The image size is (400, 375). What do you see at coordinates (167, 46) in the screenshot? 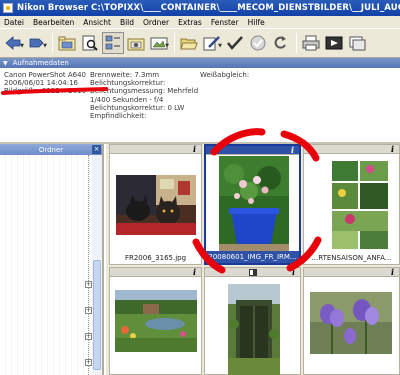
I see `image-view-dropdown-icon: ▼` at bounding box center [167, 46].